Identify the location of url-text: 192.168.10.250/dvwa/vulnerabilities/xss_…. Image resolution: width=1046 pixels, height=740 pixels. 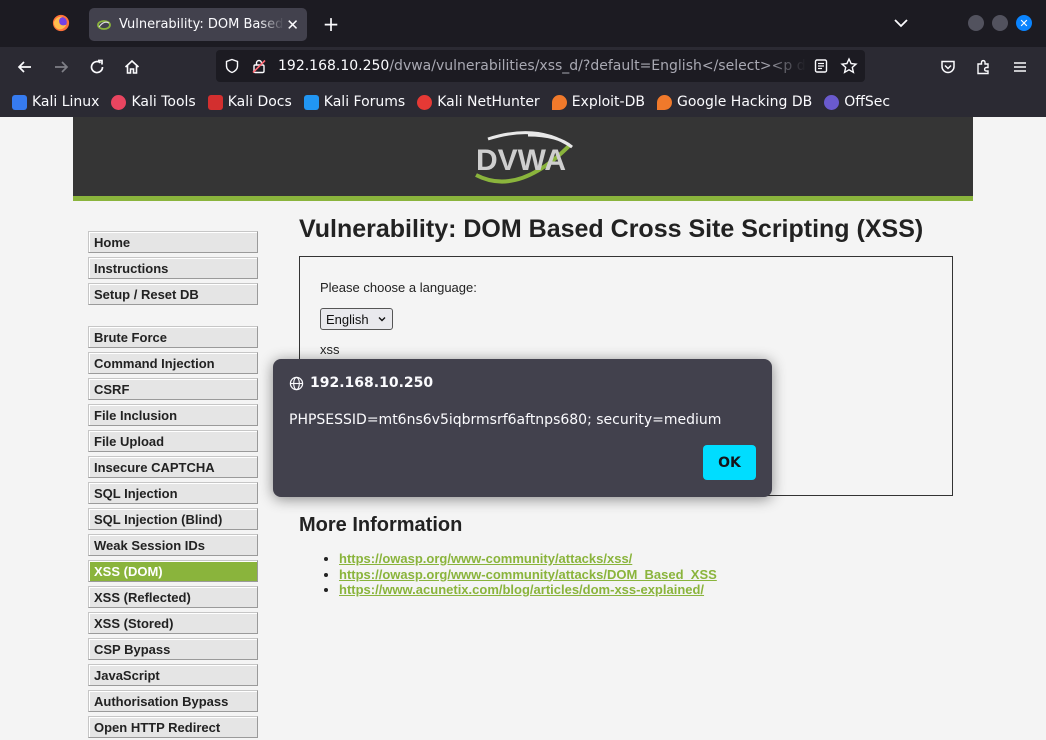
(542, 66).